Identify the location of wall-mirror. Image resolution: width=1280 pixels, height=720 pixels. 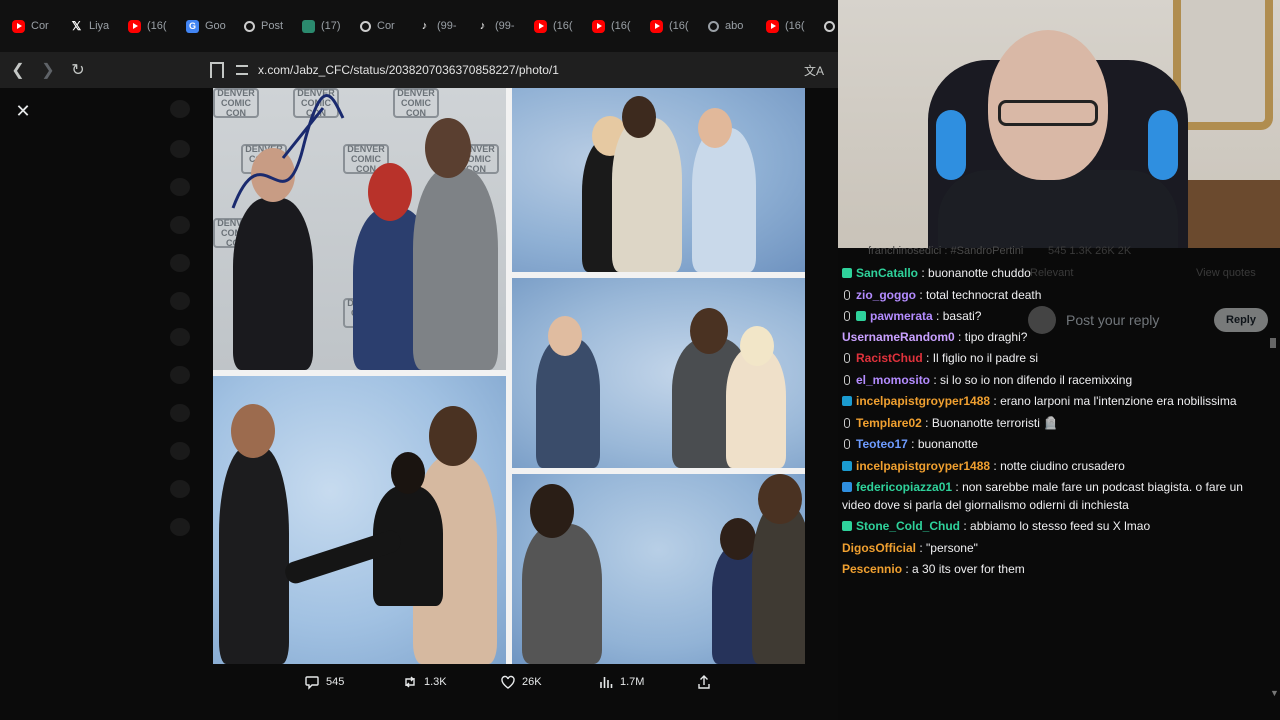
(1223, 65).